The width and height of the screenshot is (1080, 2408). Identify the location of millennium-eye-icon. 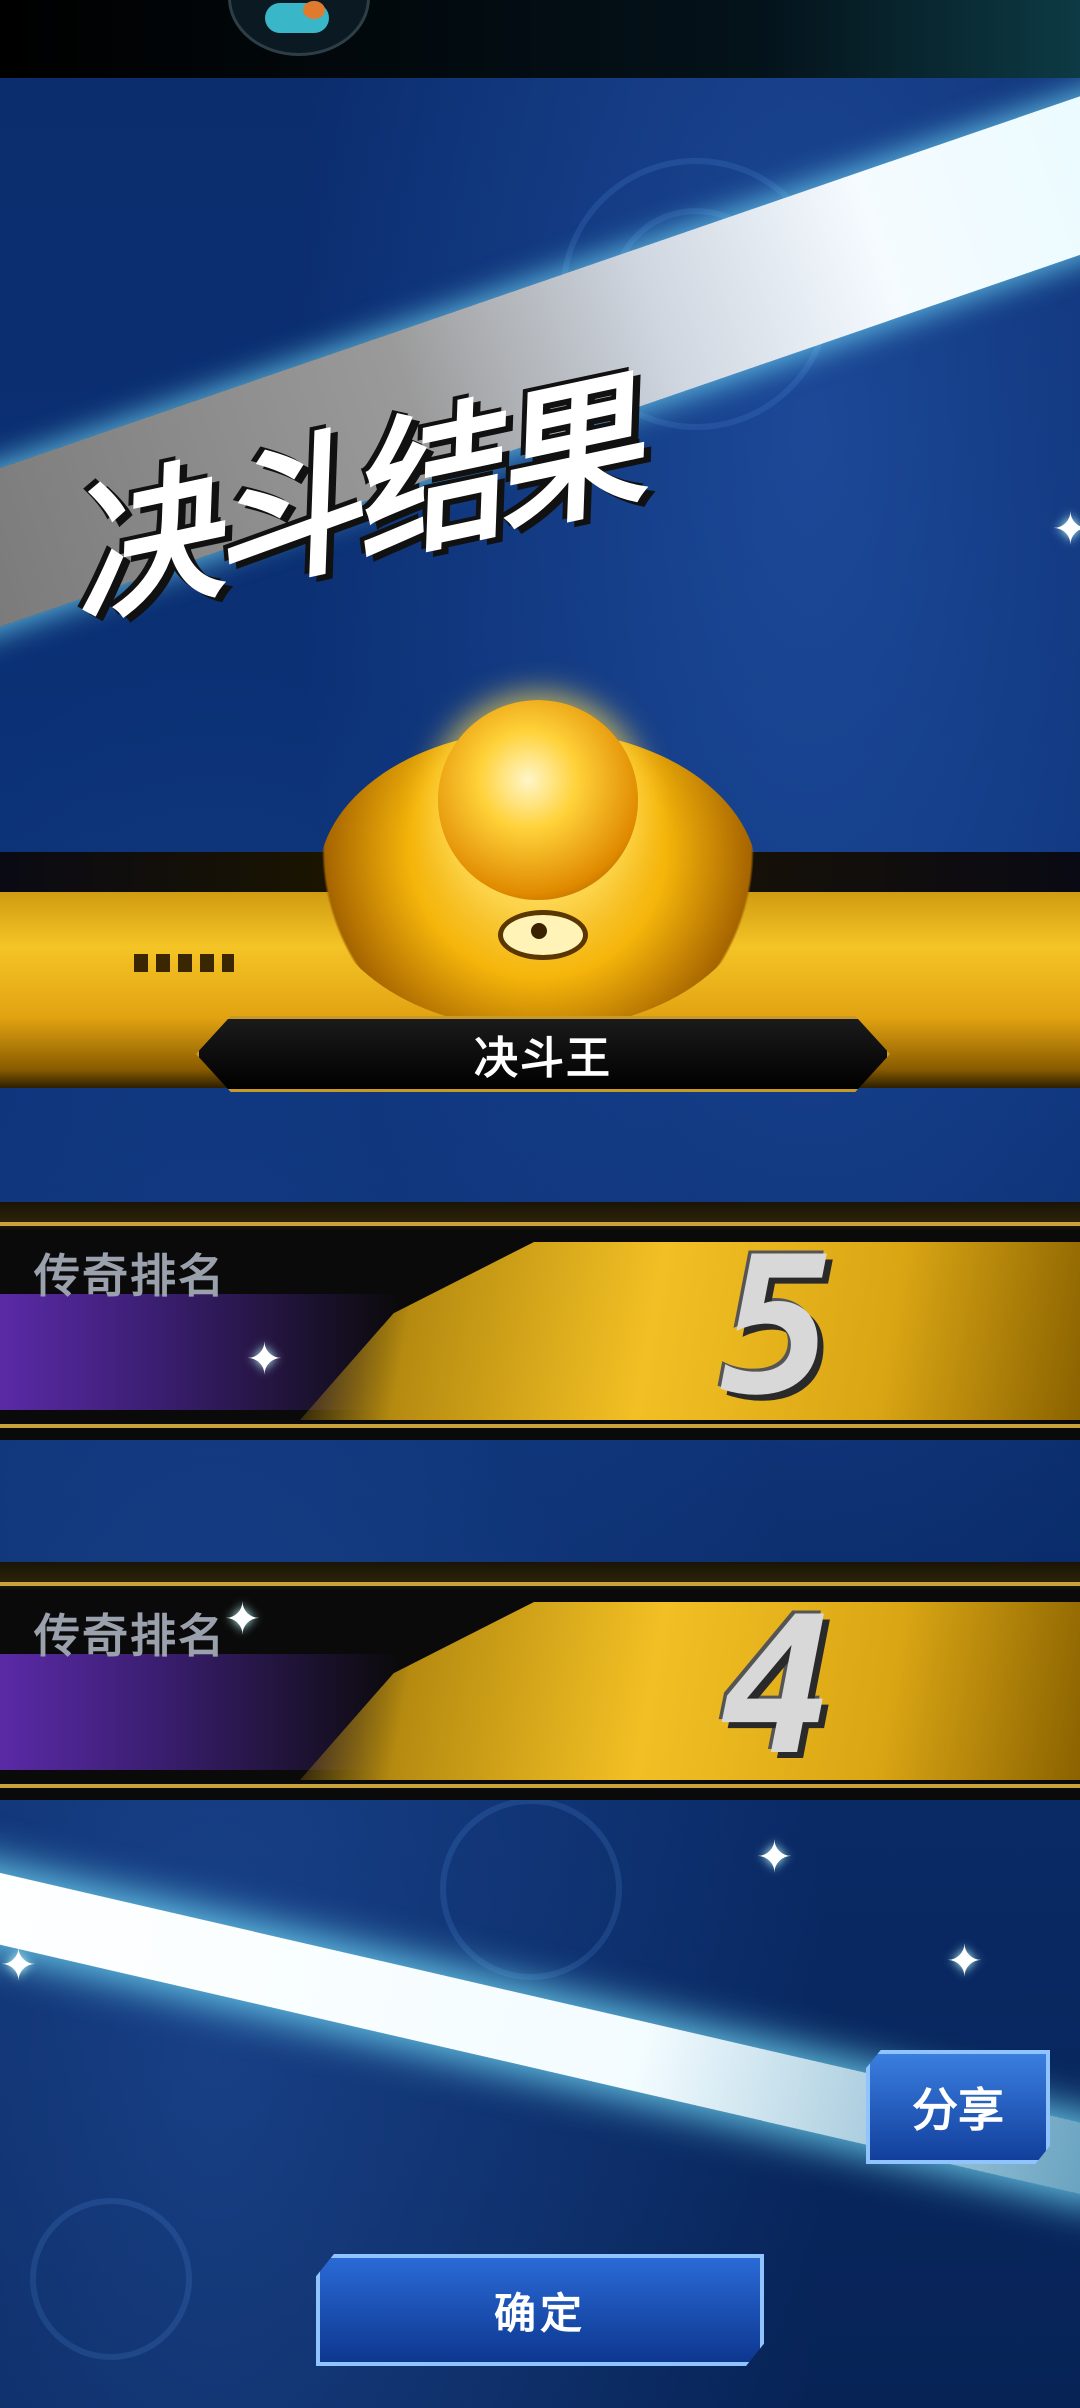
(543, 935).